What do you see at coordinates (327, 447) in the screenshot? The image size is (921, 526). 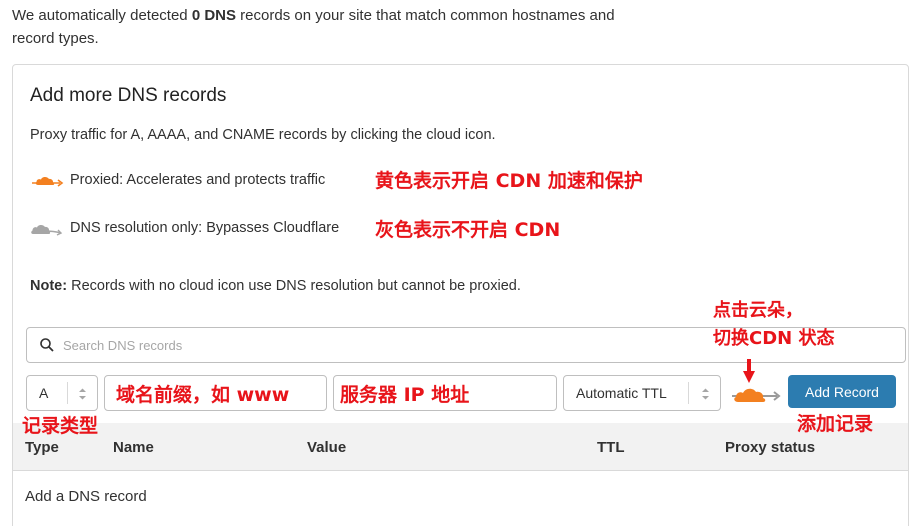 I see `col-value: Value` at bounding box center [327, 447].